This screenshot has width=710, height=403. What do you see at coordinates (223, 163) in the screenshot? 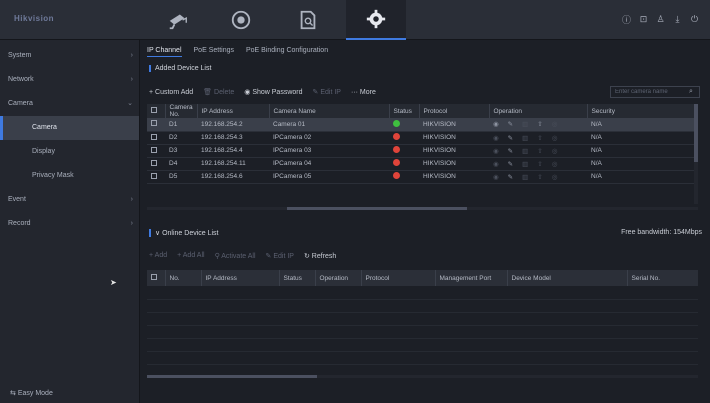
I see `ip-address-cell: 192.168.254.11` at bounding box center [223, 163].